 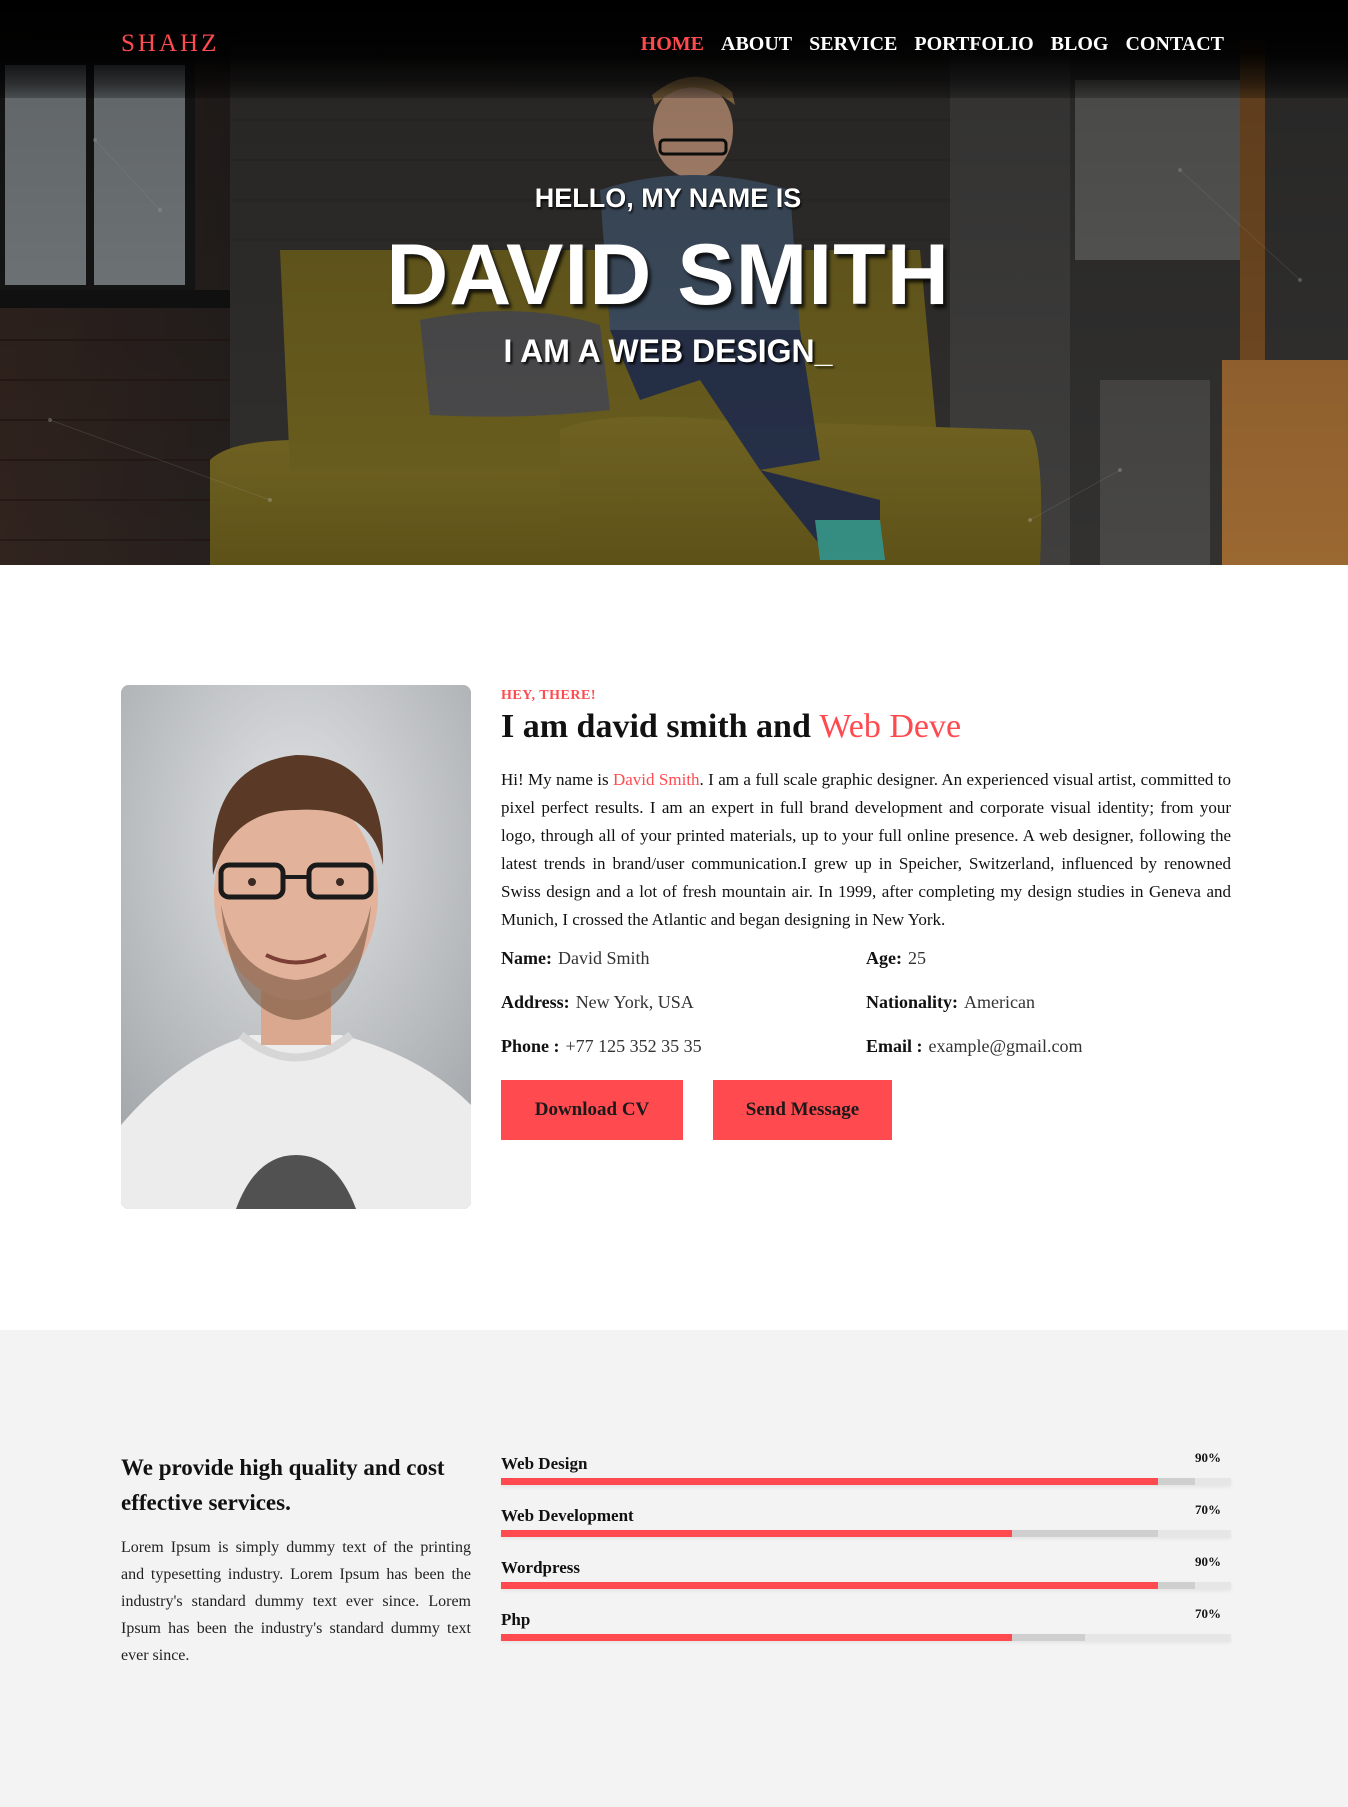 I want to click on info-nationality: Nationality: American, so click(x=1048, y=1005).